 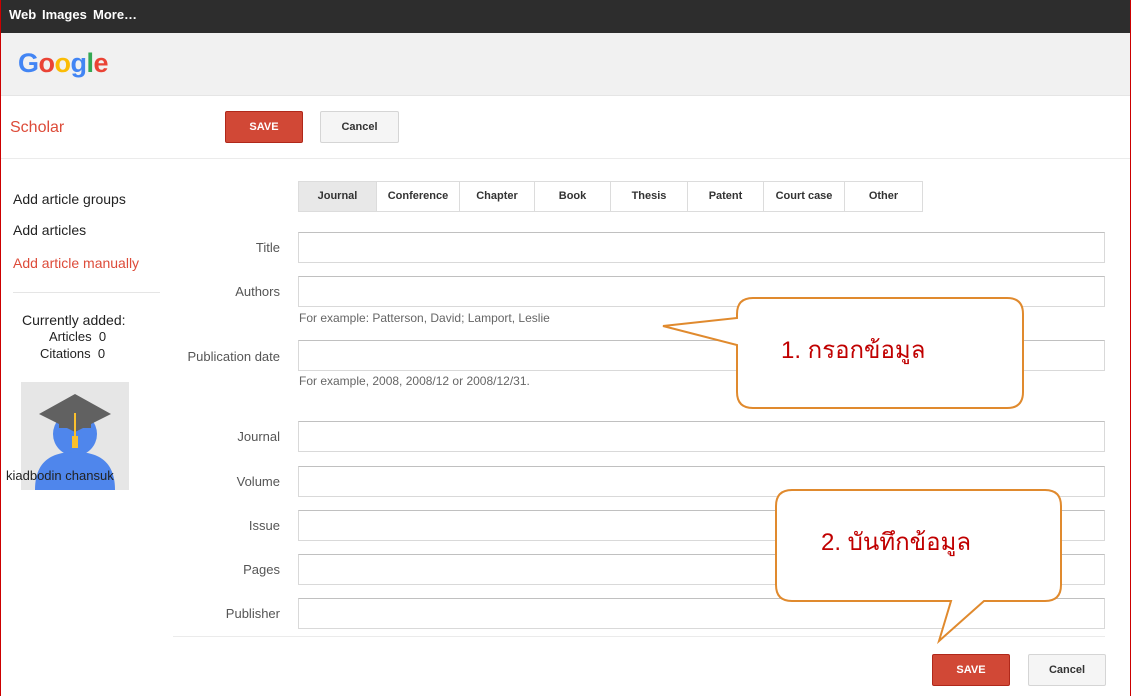 I want to click on callout-1-text: 1. กรอกข้อมูล, so click(x=853, y=350).